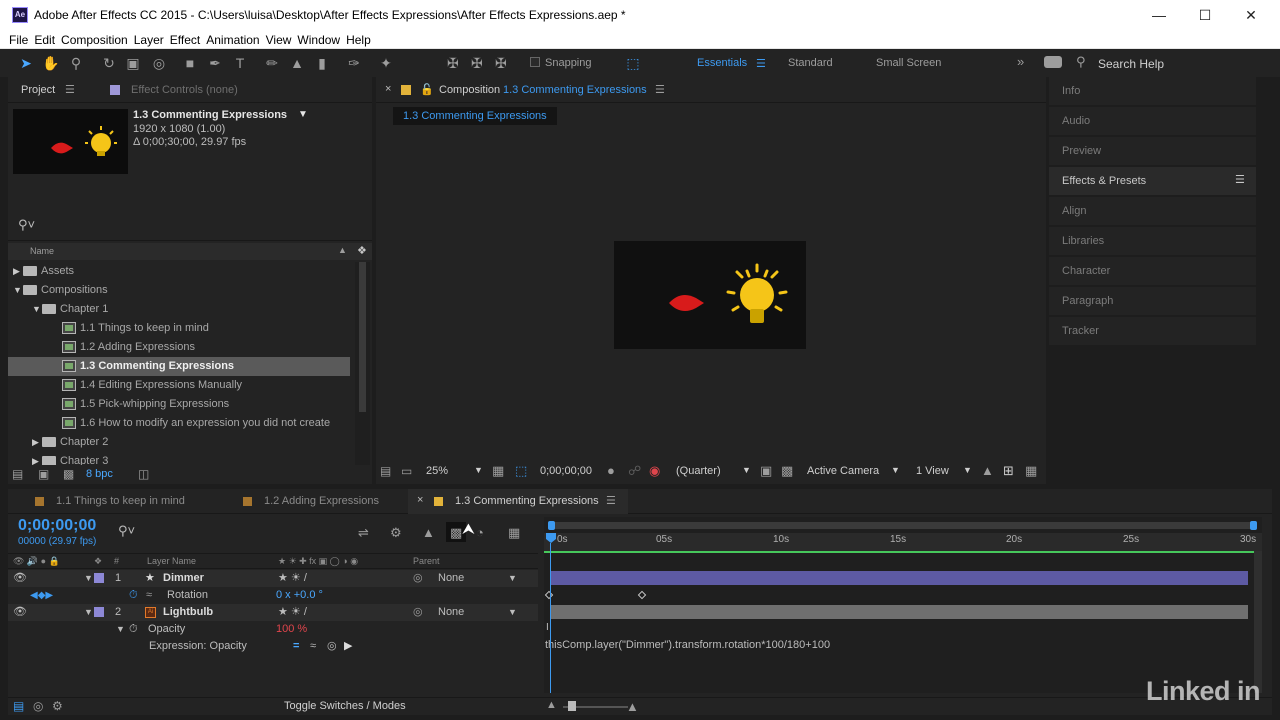 The width and height of the screenshot is (1280, 720). I want to click on current-time-display: 0;00;00;00, so click(57, 526).